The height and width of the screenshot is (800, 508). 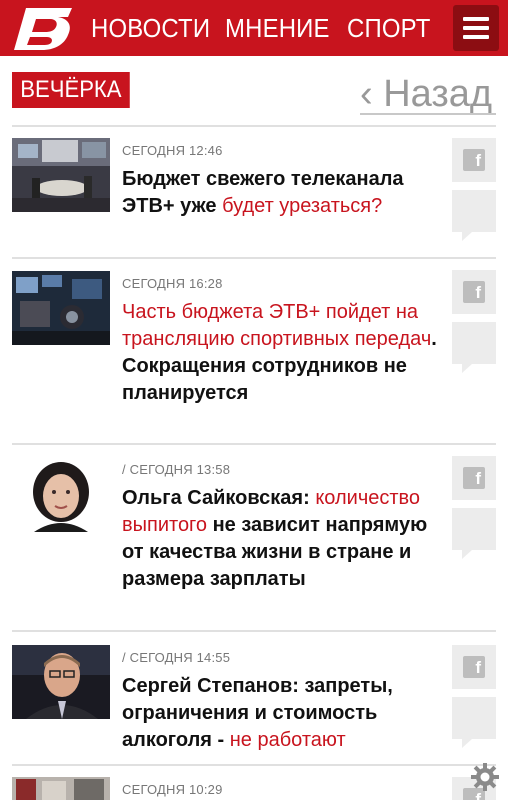 What do you see at coordinates (485, 777) in the screenshot?
I see `gear-icon` at bounding box center [485, 777].